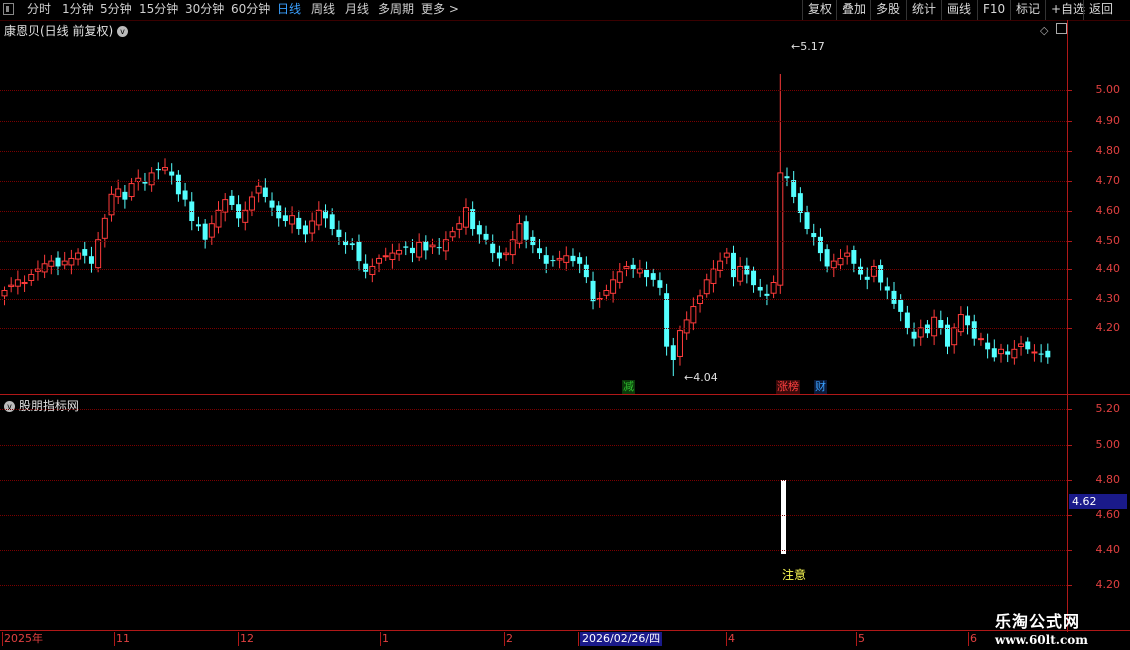 This screenshot has height=650, width=1130. I want to click on indicator-tick-label: 5.20, so click(1108, 408).